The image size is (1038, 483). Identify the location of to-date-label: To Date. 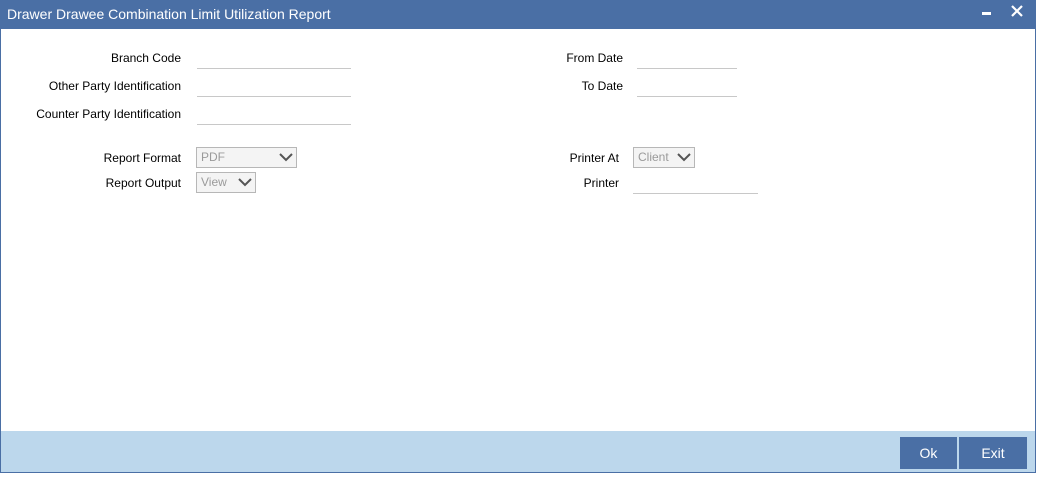
(602, 86).